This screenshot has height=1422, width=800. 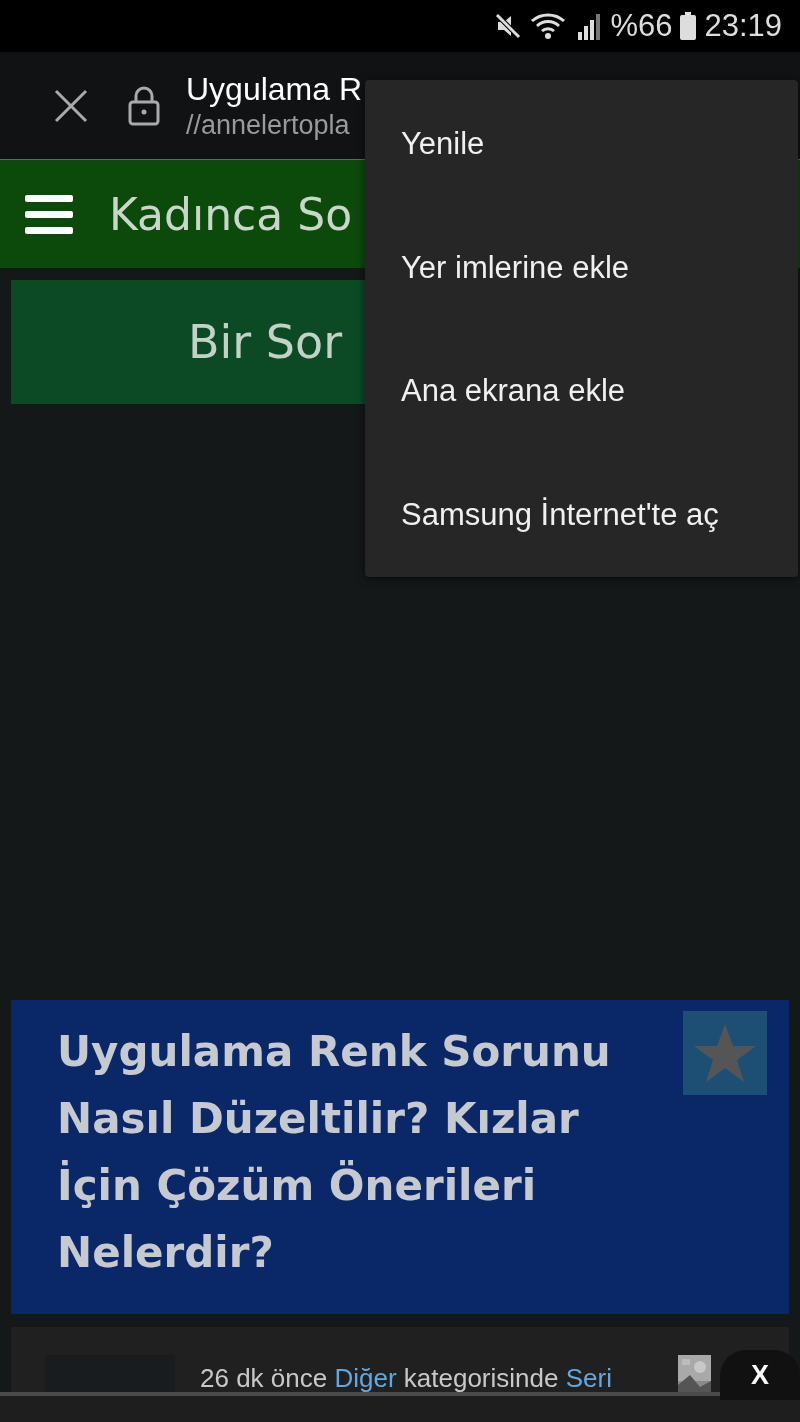 I want to click on menu-icon, so click(x=49, y=214).